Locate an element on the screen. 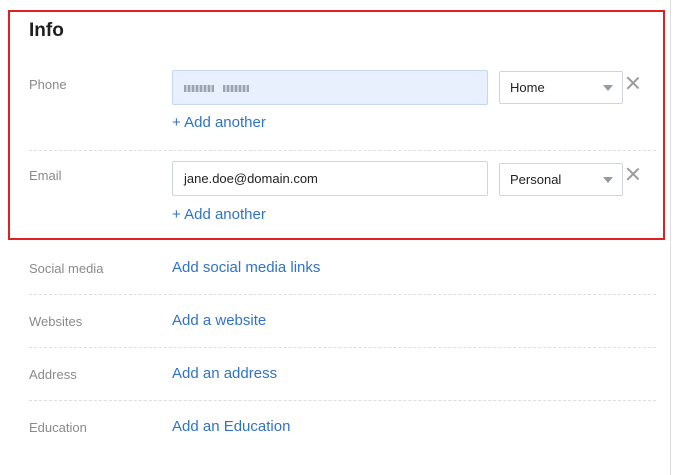  phone-type-select: Home is located at coordinates (561, 87).